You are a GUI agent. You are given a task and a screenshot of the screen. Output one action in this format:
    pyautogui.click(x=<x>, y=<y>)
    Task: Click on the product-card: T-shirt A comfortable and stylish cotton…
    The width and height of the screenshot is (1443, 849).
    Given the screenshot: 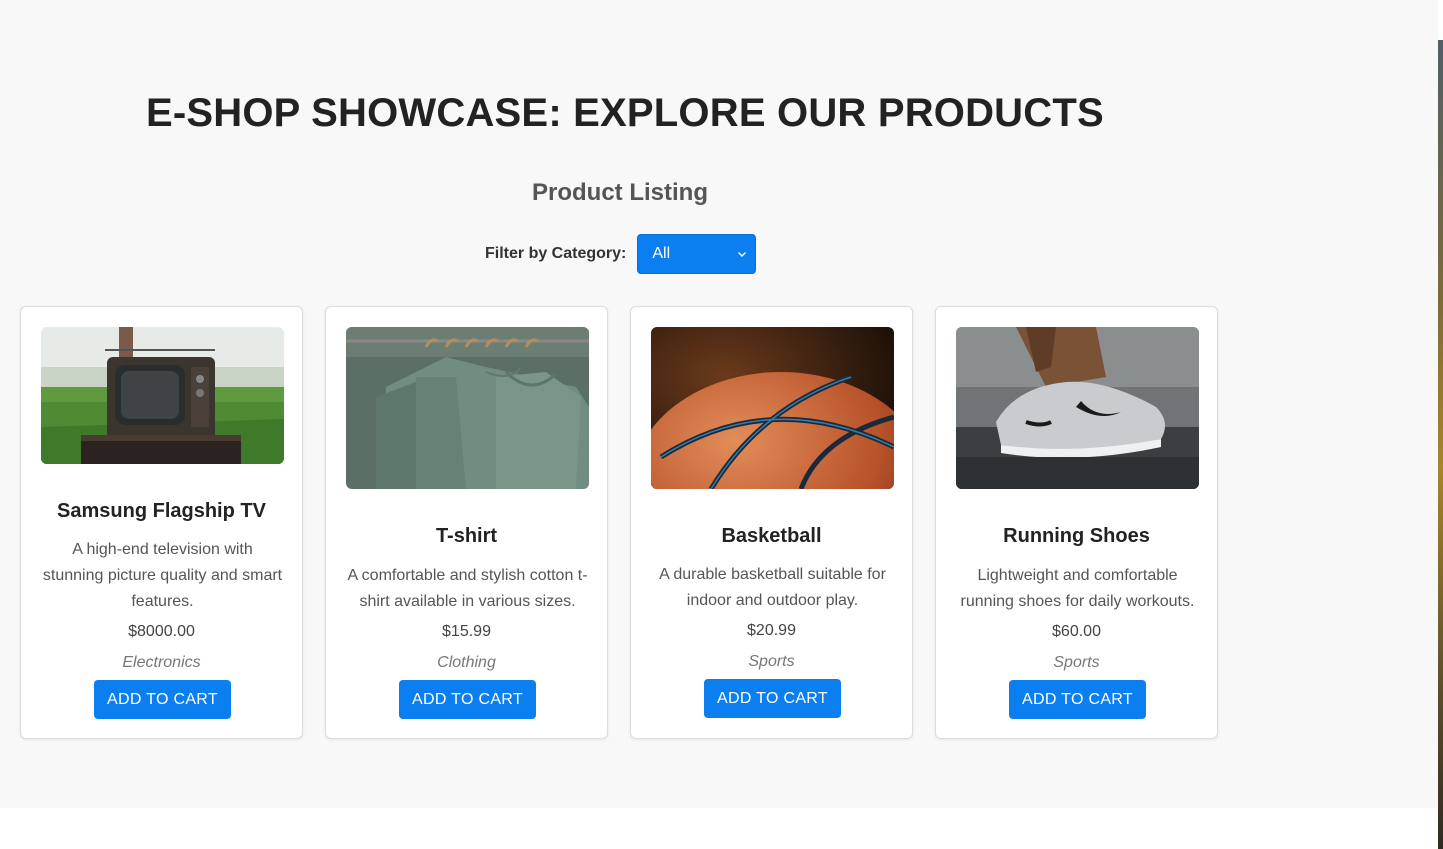 What is the action you would take?
    pyautogui.click(x=466, y=522)
    